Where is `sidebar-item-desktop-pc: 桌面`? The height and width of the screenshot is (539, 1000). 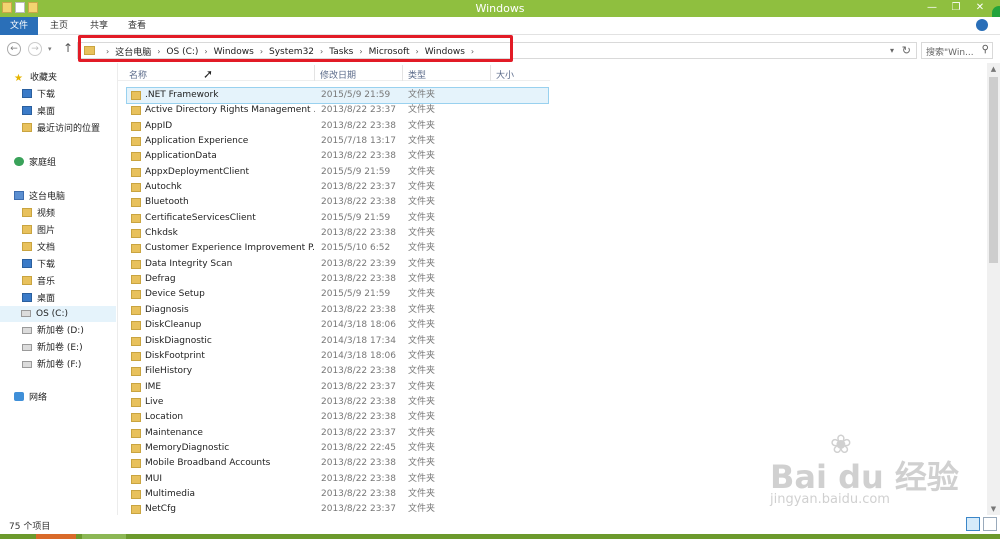
sidebar-item-desktop-pc: 桌面 is located at coordinates (38, 299).